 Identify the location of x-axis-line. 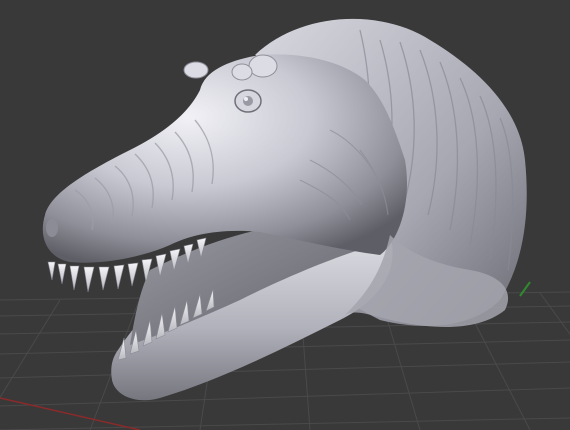
(70, 413).